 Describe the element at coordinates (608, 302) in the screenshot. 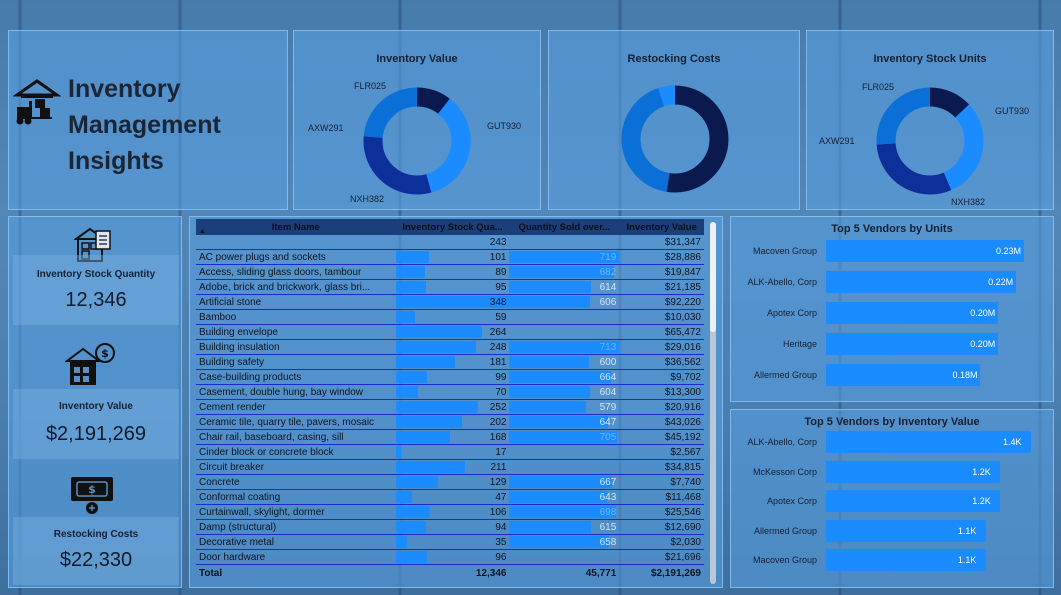

I see `cell-value: 606` at that location.